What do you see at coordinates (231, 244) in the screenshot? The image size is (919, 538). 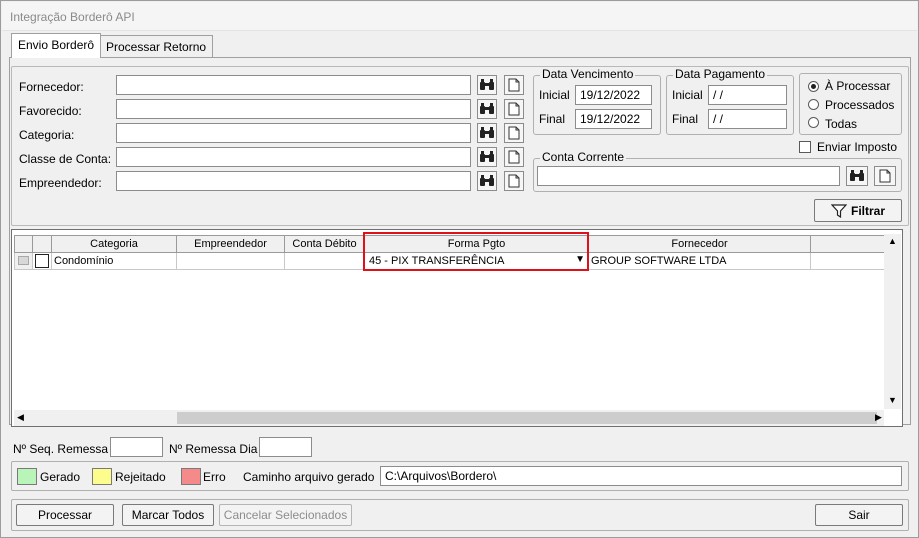 I see `column-header-empreendedor: Empreendedor` at bounding box center [231, 244].